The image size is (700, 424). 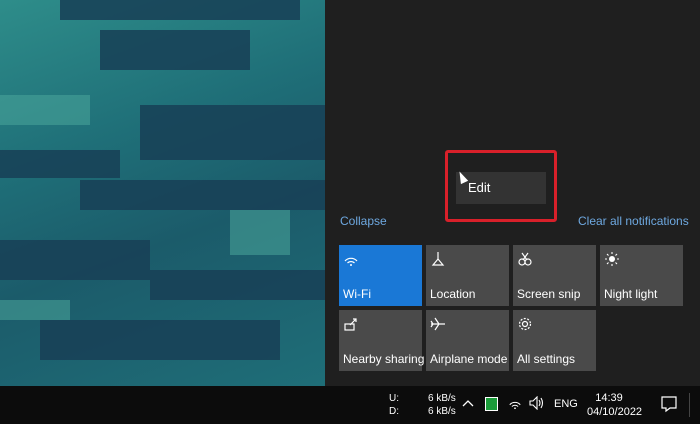 What do you see at coordinates (439, 325) in the screenshot?
I see `airplane-icon` at bounding box center [439, 325].